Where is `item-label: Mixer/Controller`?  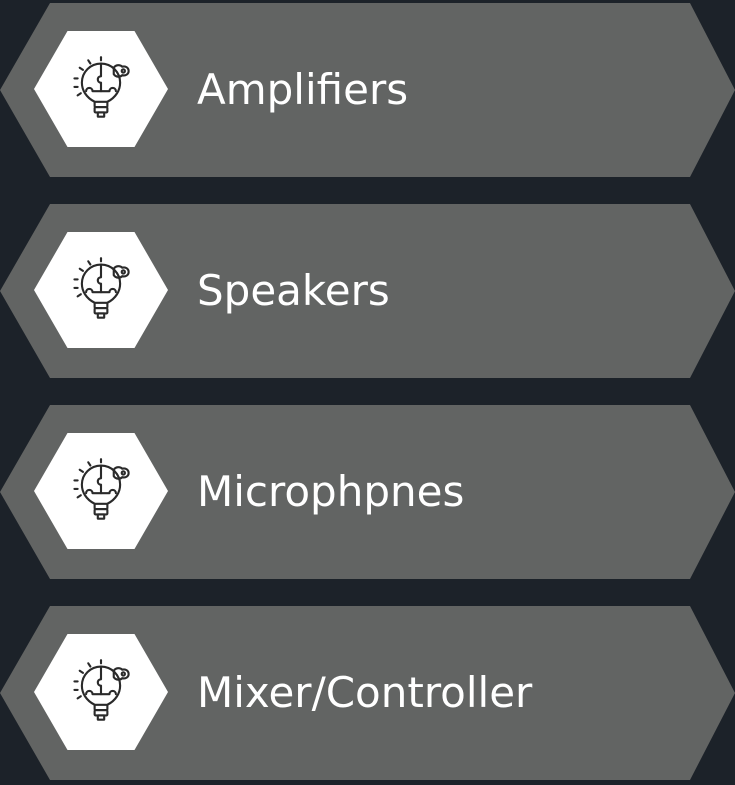
item-label: Mixer/Controller is located at coordinates (365, 692).